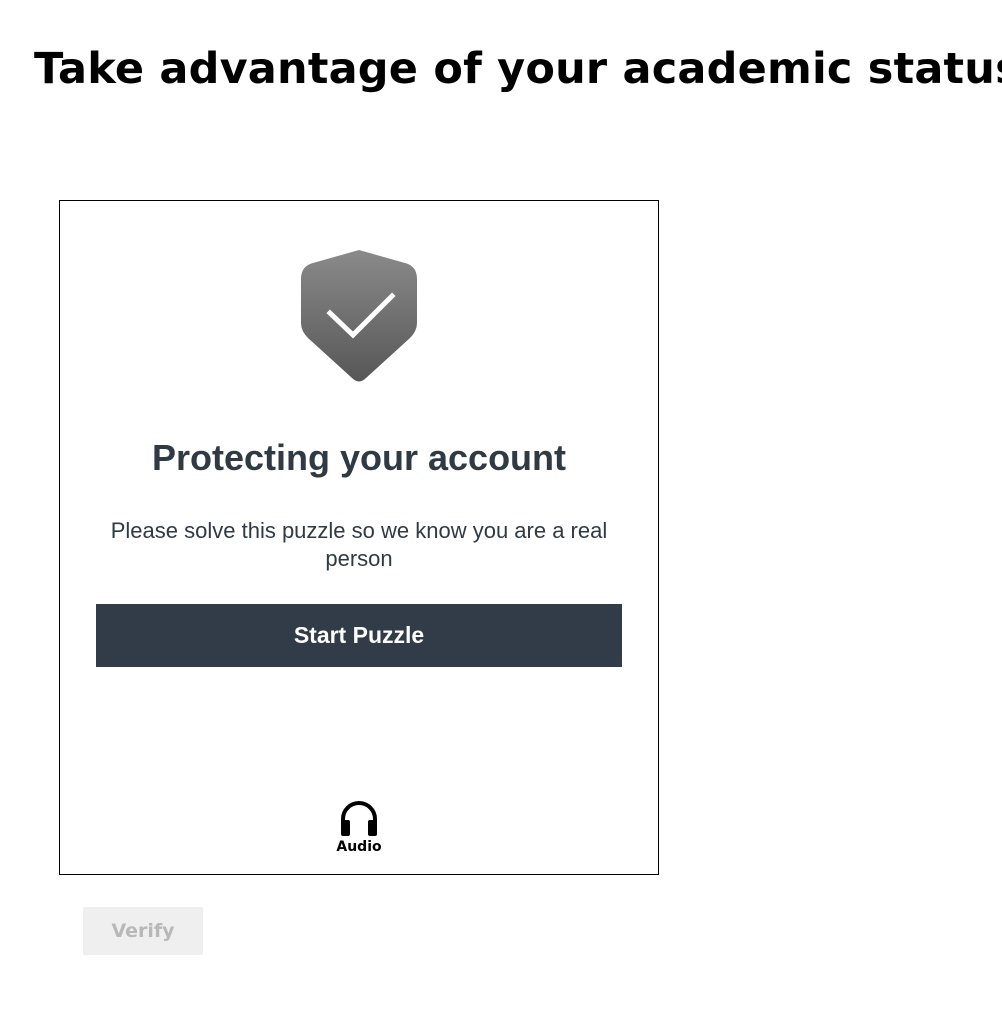 The height and width of the screenshot is (1029, 1002). What do you see at coordinates (359, 316) in the screenshot?
I see `shield-check-icon` at bounding box center [359, 316].